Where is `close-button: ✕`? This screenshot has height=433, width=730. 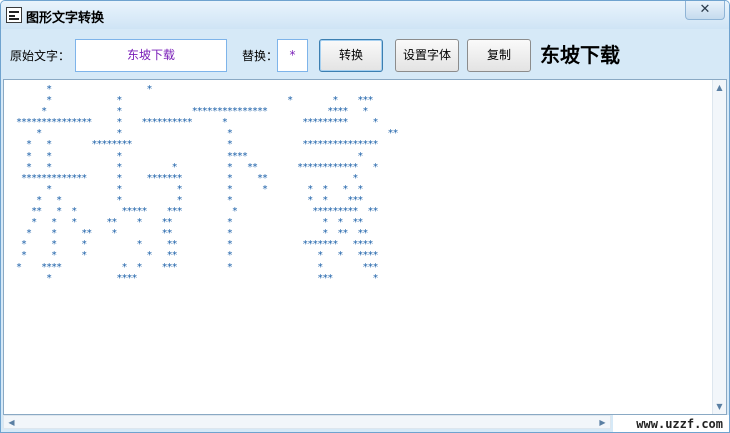
close-button: ✕ is located at coordinates (705, 10).